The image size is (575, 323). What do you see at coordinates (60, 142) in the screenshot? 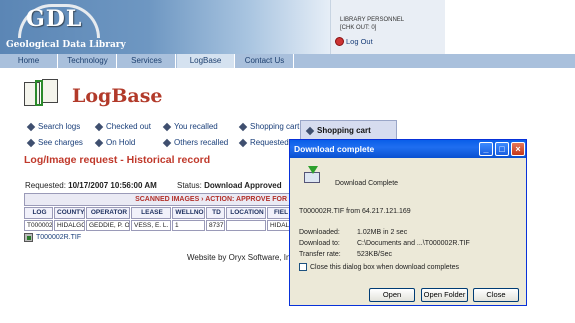
I see `see-charges-label: See charges` at bounding box center [60, 142].